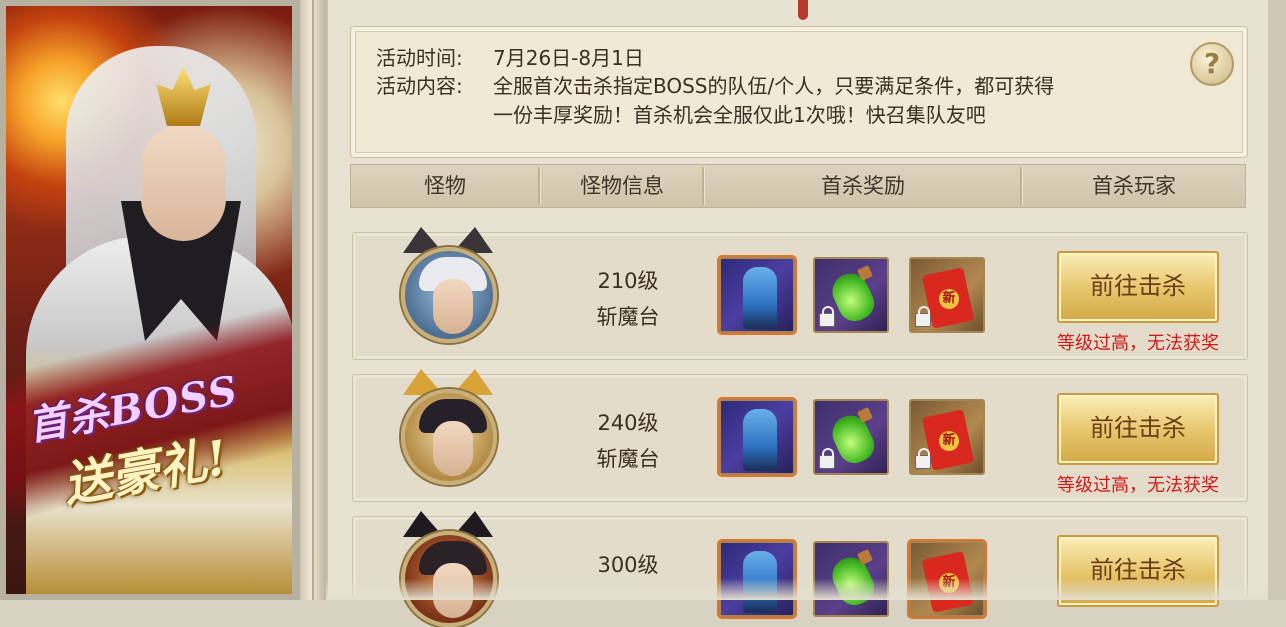  Describe the element at coordinates (313, 300) in the screenshot. I see `panel-divider` at that location.